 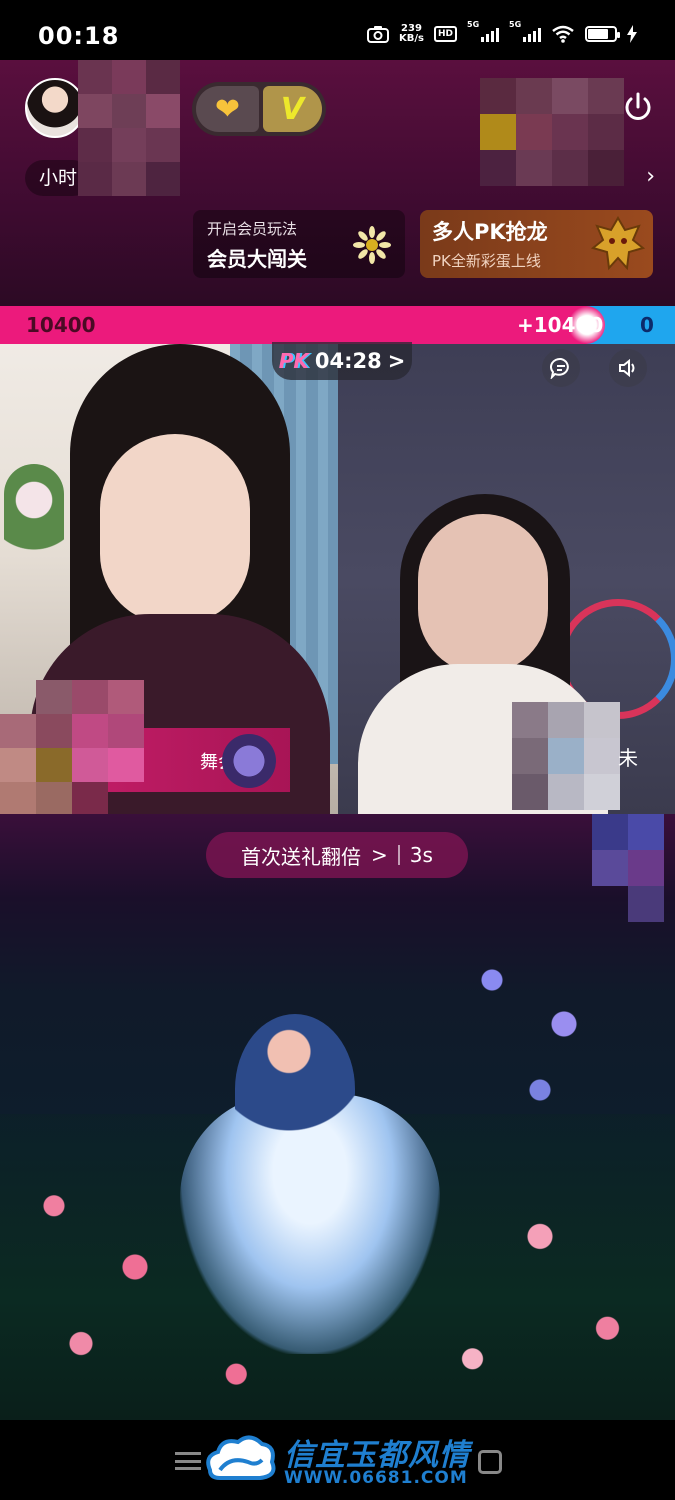 What do you see at coordinates (292, 109) in the screenshot?
I see `vip-badge-icon: V` at bounding box center [292, 109].